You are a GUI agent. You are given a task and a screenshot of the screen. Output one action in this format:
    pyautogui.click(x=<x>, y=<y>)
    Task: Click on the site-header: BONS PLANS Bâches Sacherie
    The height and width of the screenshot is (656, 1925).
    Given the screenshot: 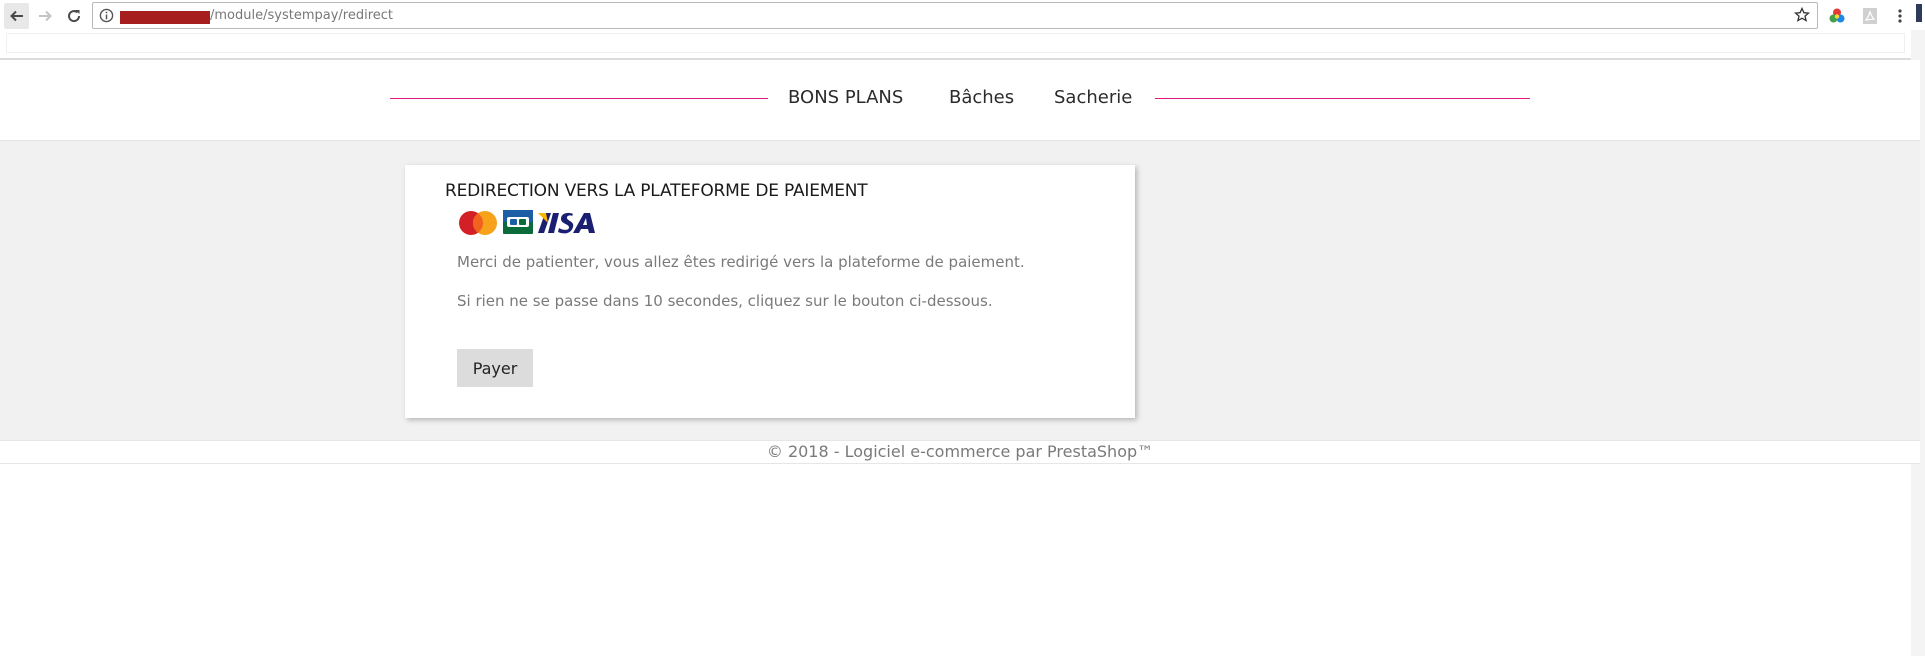 What is the action you would take?
    pyautogui.click(x=960, y=100)
    